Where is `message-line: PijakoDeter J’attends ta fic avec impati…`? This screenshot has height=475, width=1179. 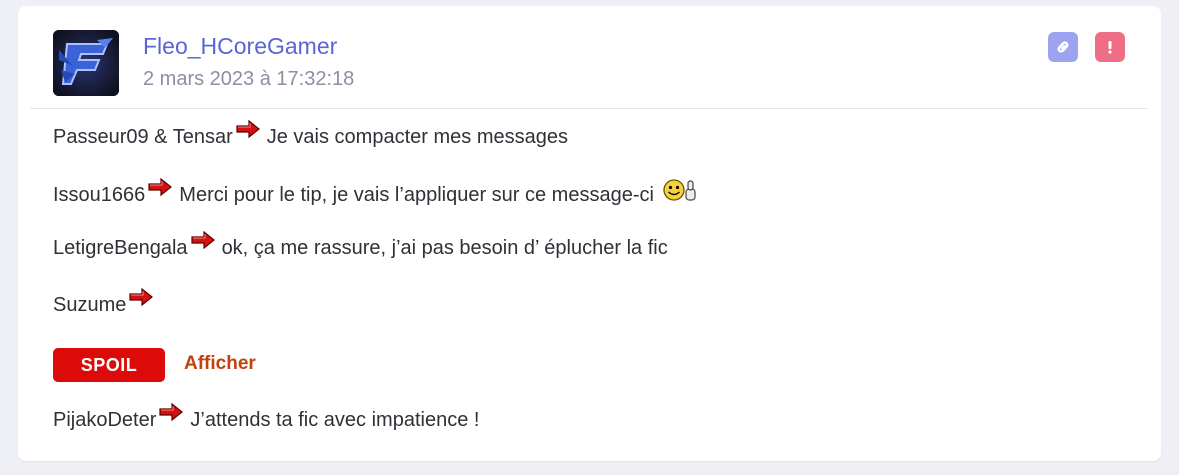
message-line: PijakoDeter J’attends ta fic avec impati… is located at coordinates (266, 417).